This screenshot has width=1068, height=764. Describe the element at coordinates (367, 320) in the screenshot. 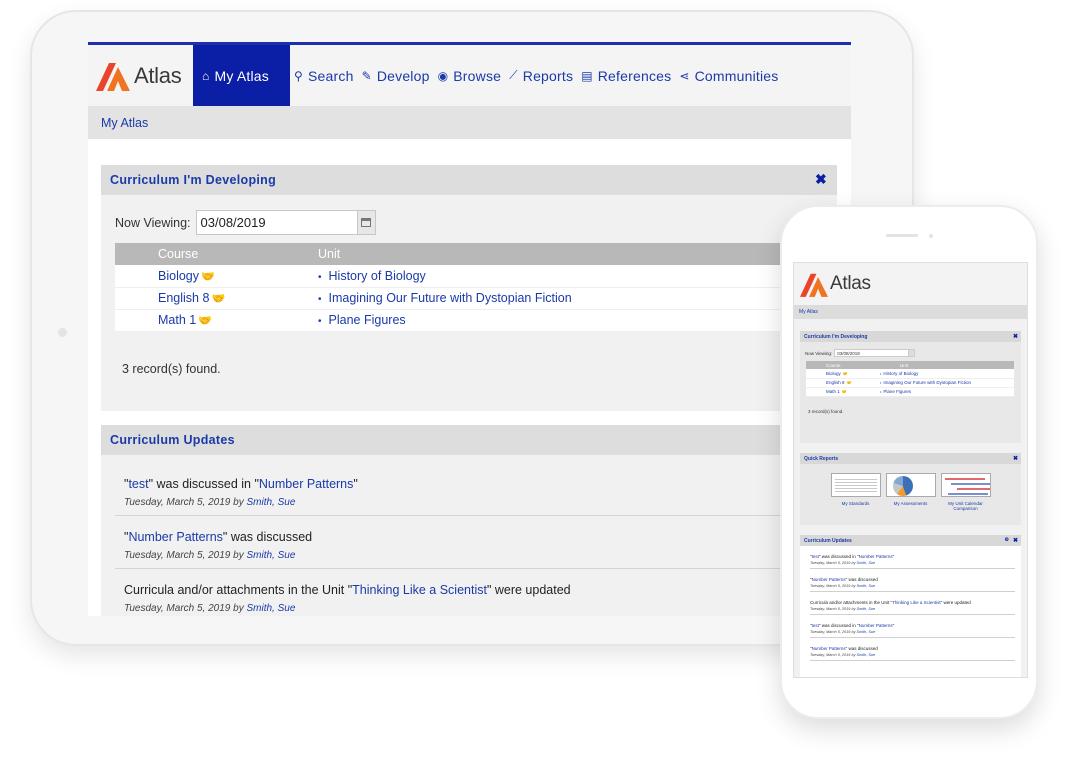

I see `unit-link: Plane Figures` at that location.